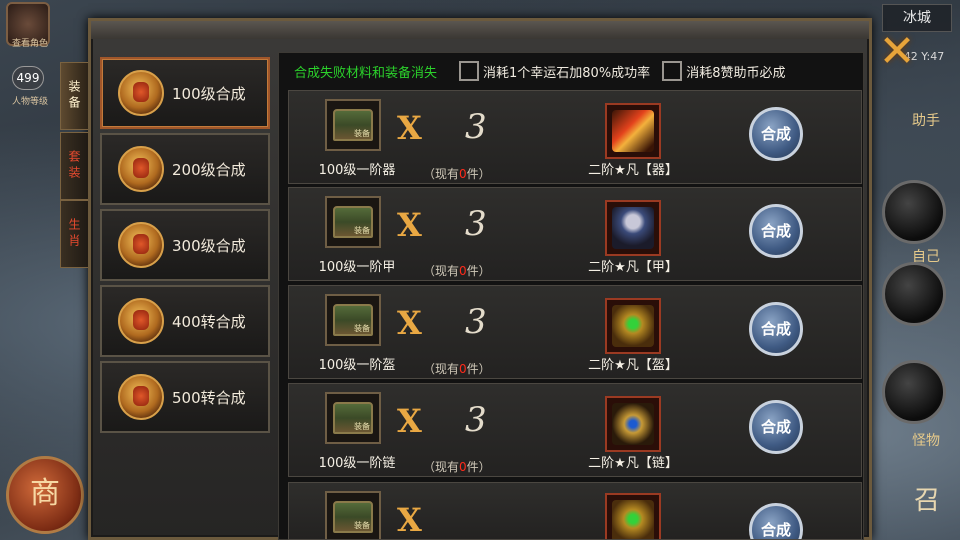  Describe the element at coordinates (633, 170) in the screenshot. I see `result-name: 二阶★凡【器】` at that location.